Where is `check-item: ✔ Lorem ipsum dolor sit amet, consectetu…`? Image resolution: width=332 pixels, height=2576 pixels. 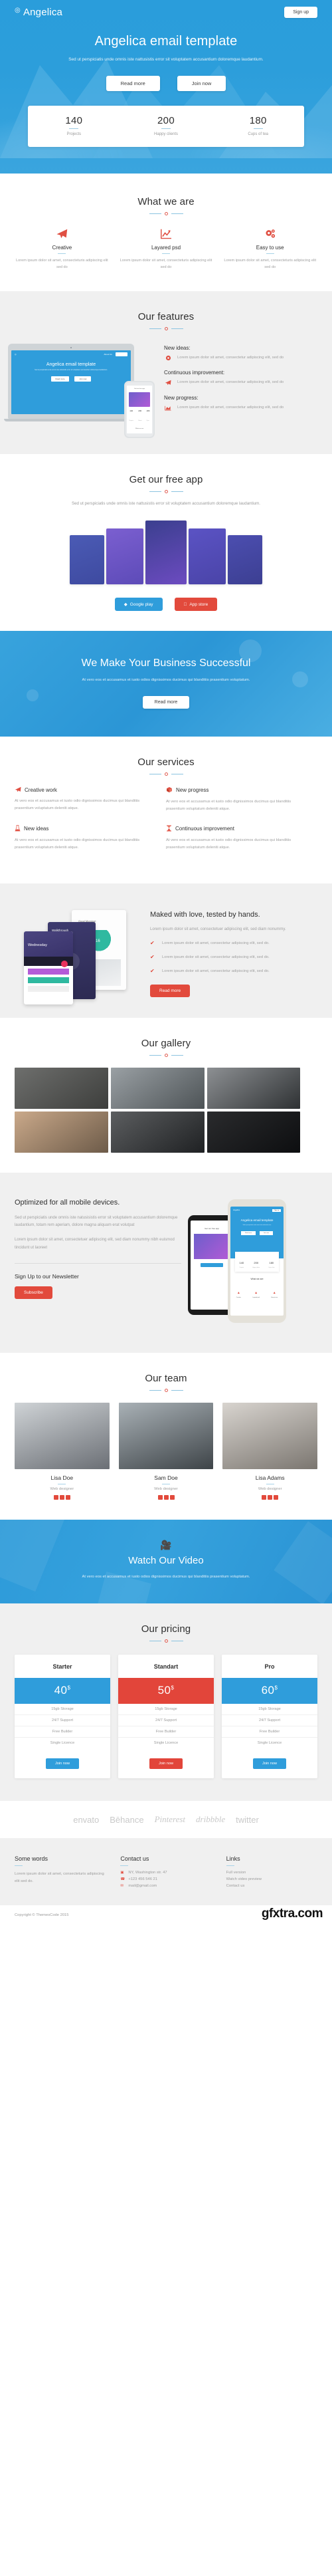
check-item: ✔ Lorem ipsum dolor sit amet, consectetu… is located at coordinates (234, 971).